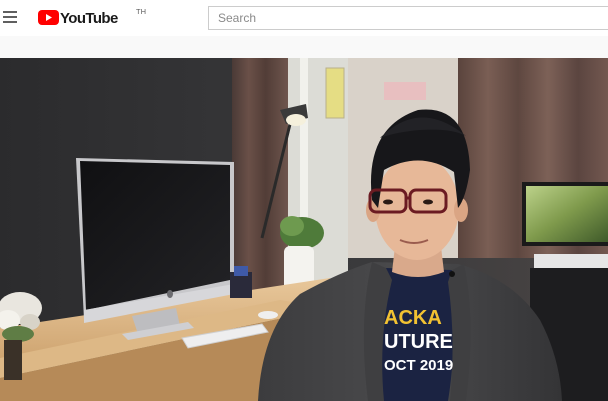 The width and height of the screenshot is (608, 401). Describe the element at coordinates (48, 17) in the screenshot. I see `youtube-play-icon` at that location.